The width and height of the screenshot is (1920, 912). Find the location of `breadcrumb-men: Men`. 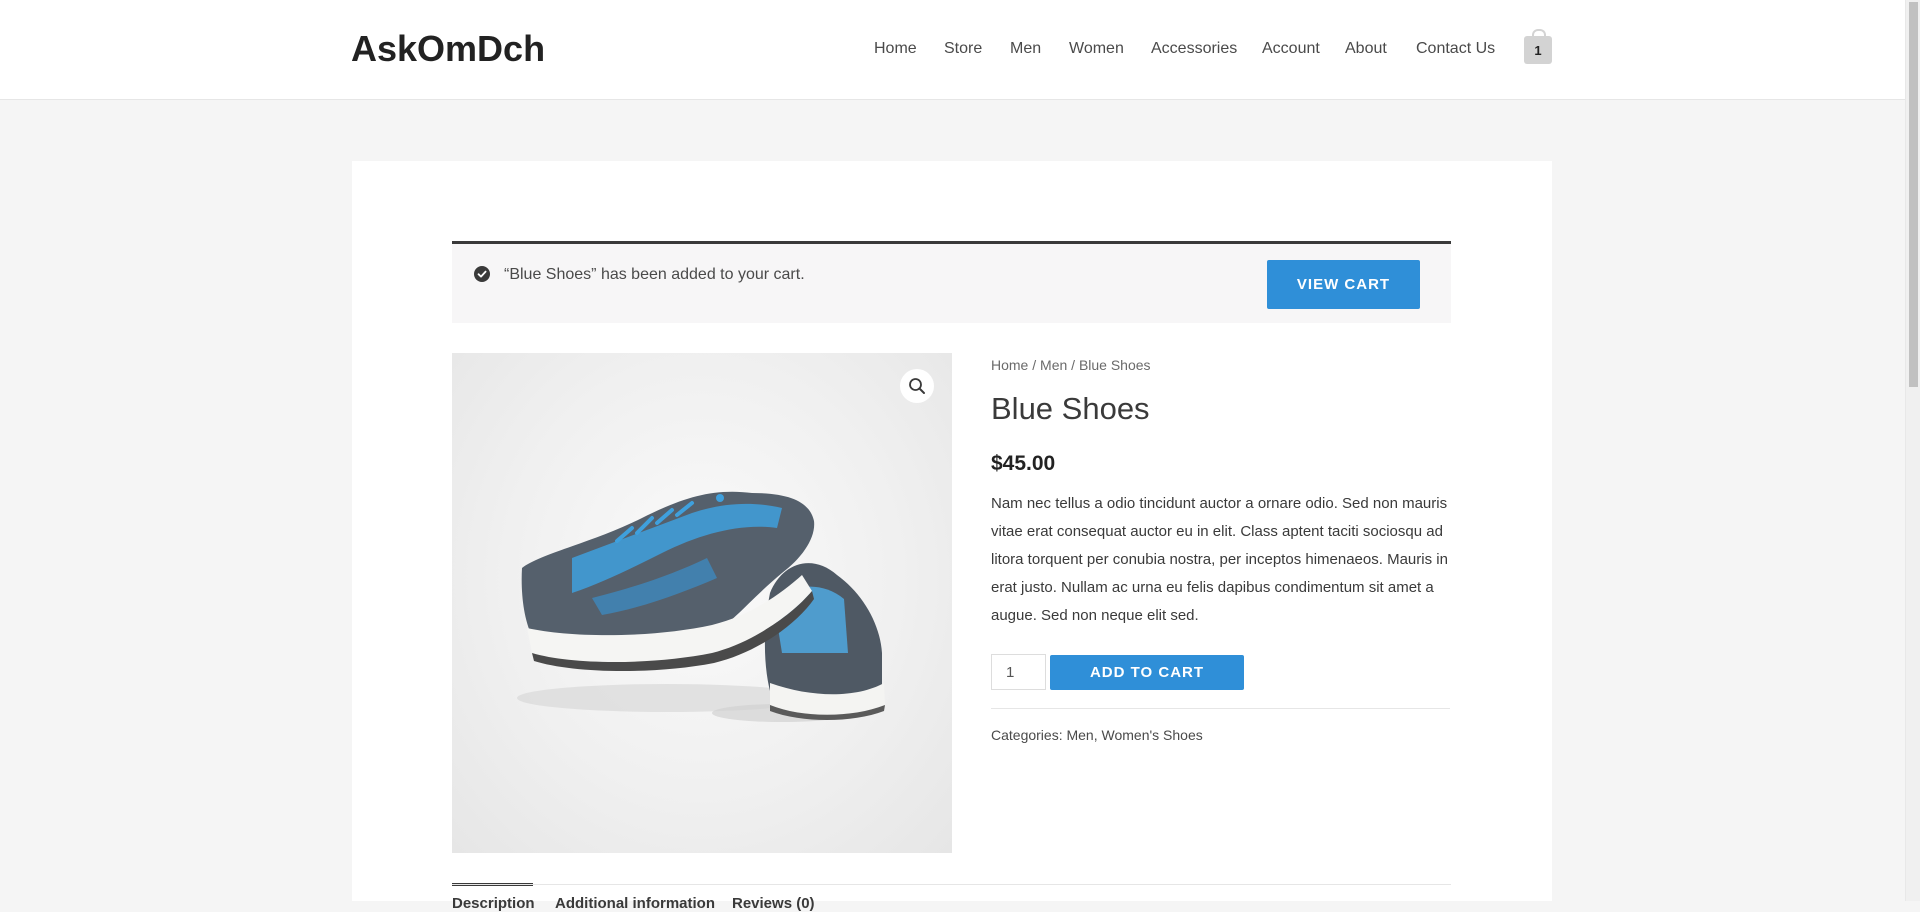

breadcrumb-men: Men is located at coordinates (1053, 365).